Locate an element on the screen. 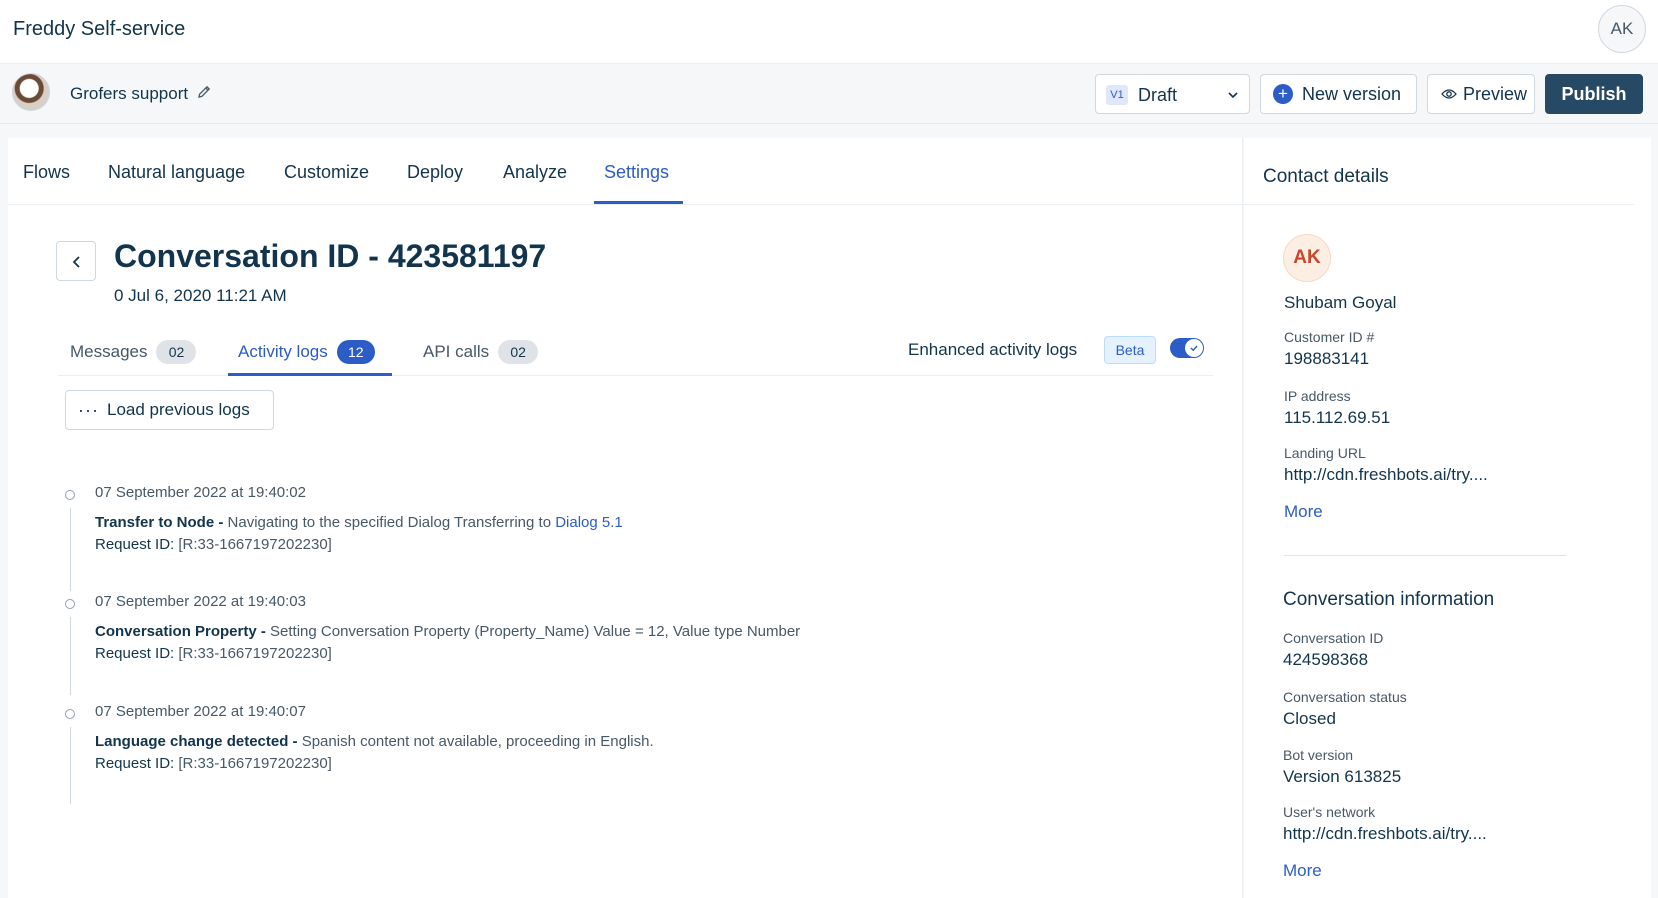 This screenshot has width=1658, height=898. contact-avatar: AK is located at coordinates (1307, 258).